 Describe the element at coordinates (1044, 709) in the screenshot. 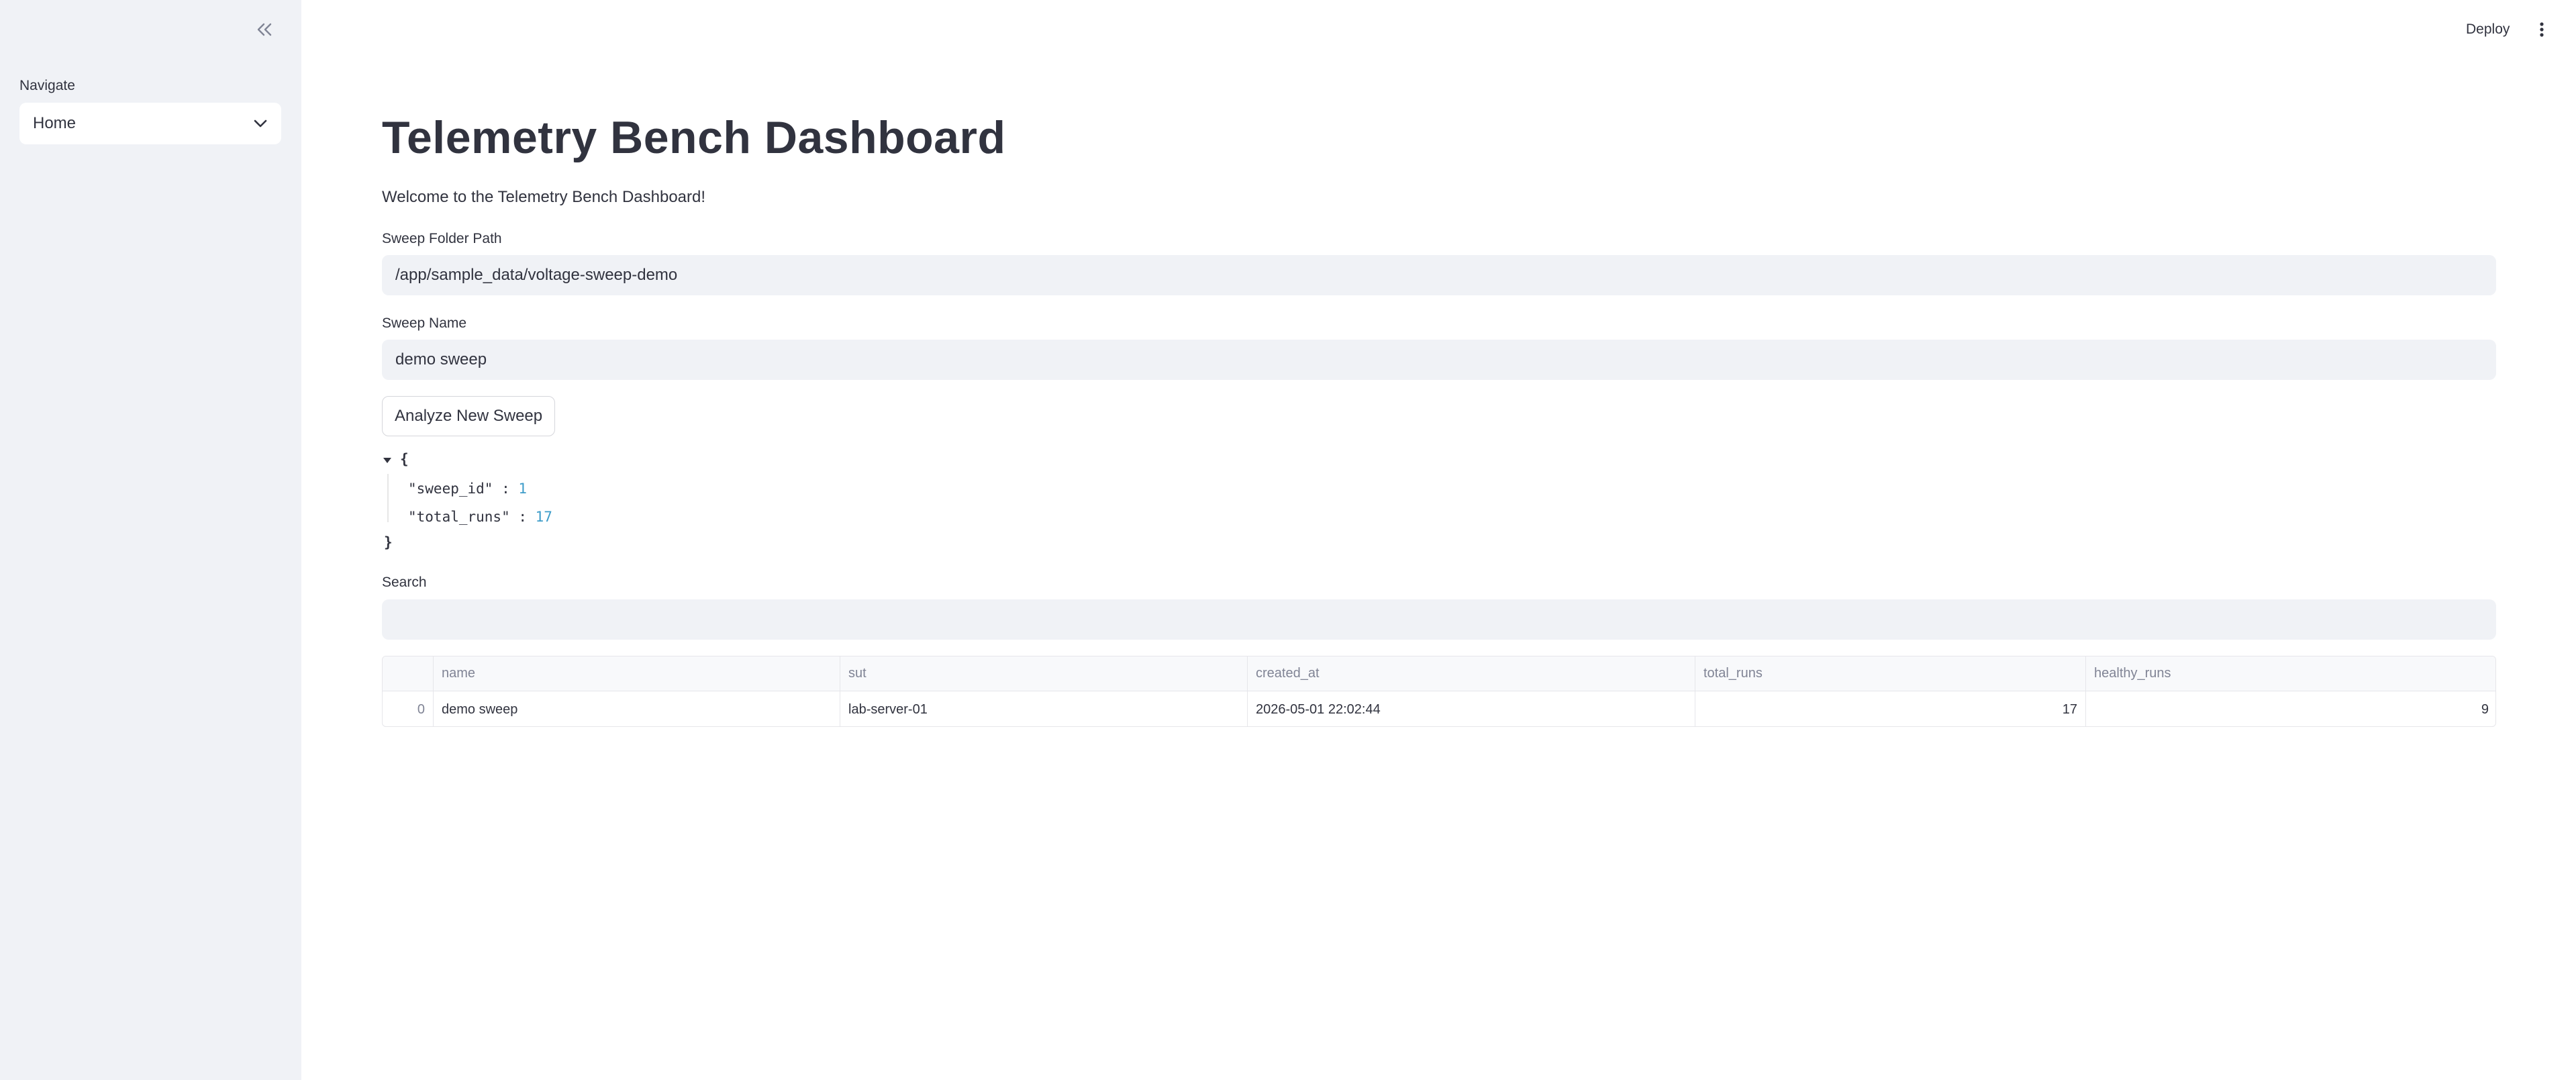

I see `table-cell-sut: lab-server-01` at that location.